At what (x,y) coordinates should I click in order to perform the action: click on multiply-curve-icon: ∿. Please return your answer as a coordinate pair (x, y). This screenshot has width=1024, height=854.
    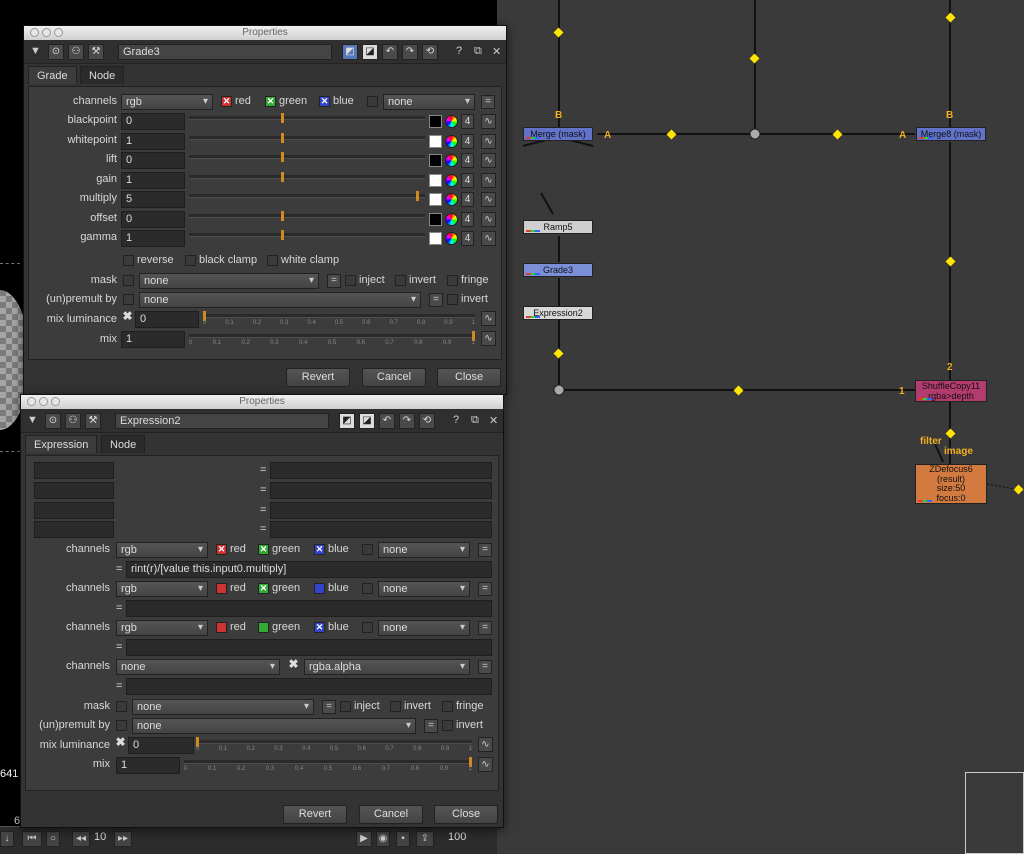
    Looking at the image, I should click on (488, 199).